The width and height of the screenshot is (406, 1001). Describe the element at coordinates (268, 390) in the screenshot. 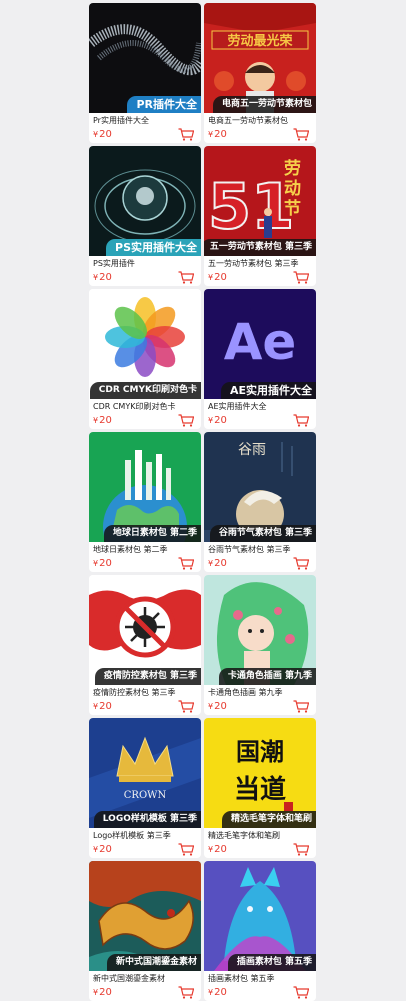

I see `product-badge: AE实用插件大全` at that location.